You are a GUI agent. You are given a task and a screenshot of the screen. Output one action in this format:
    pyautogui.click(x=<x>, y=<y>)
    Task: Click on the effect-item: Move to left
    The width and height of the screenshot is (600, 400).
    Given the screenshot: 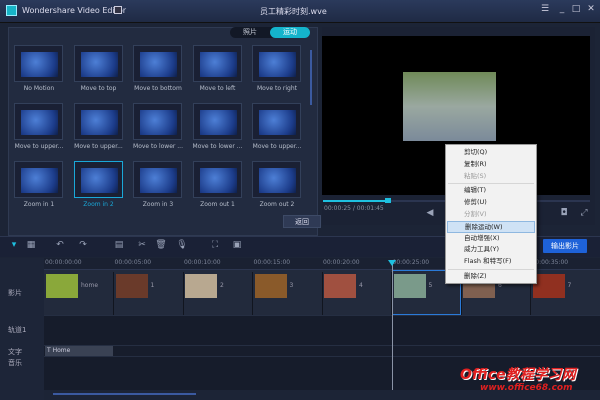 What is the action you would take?
    pyautogui.click(x=223, y=74)
    